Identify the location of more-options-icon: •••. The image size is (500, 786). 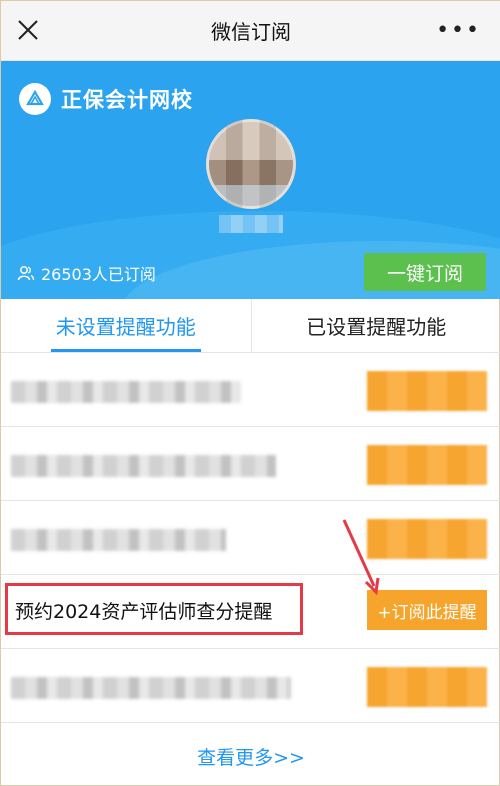
(458, 31).